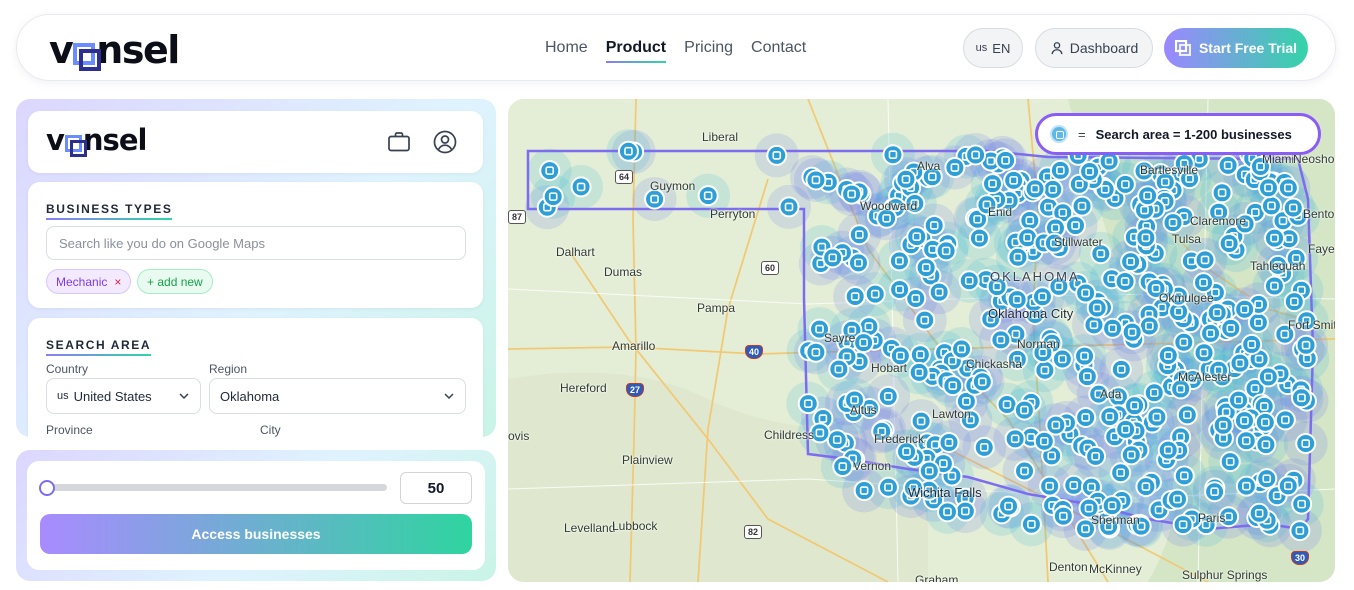  Describe the element at coordinates (708, 51) in the screenshot. I see `nav-pricing-link: Pricing` at that location.